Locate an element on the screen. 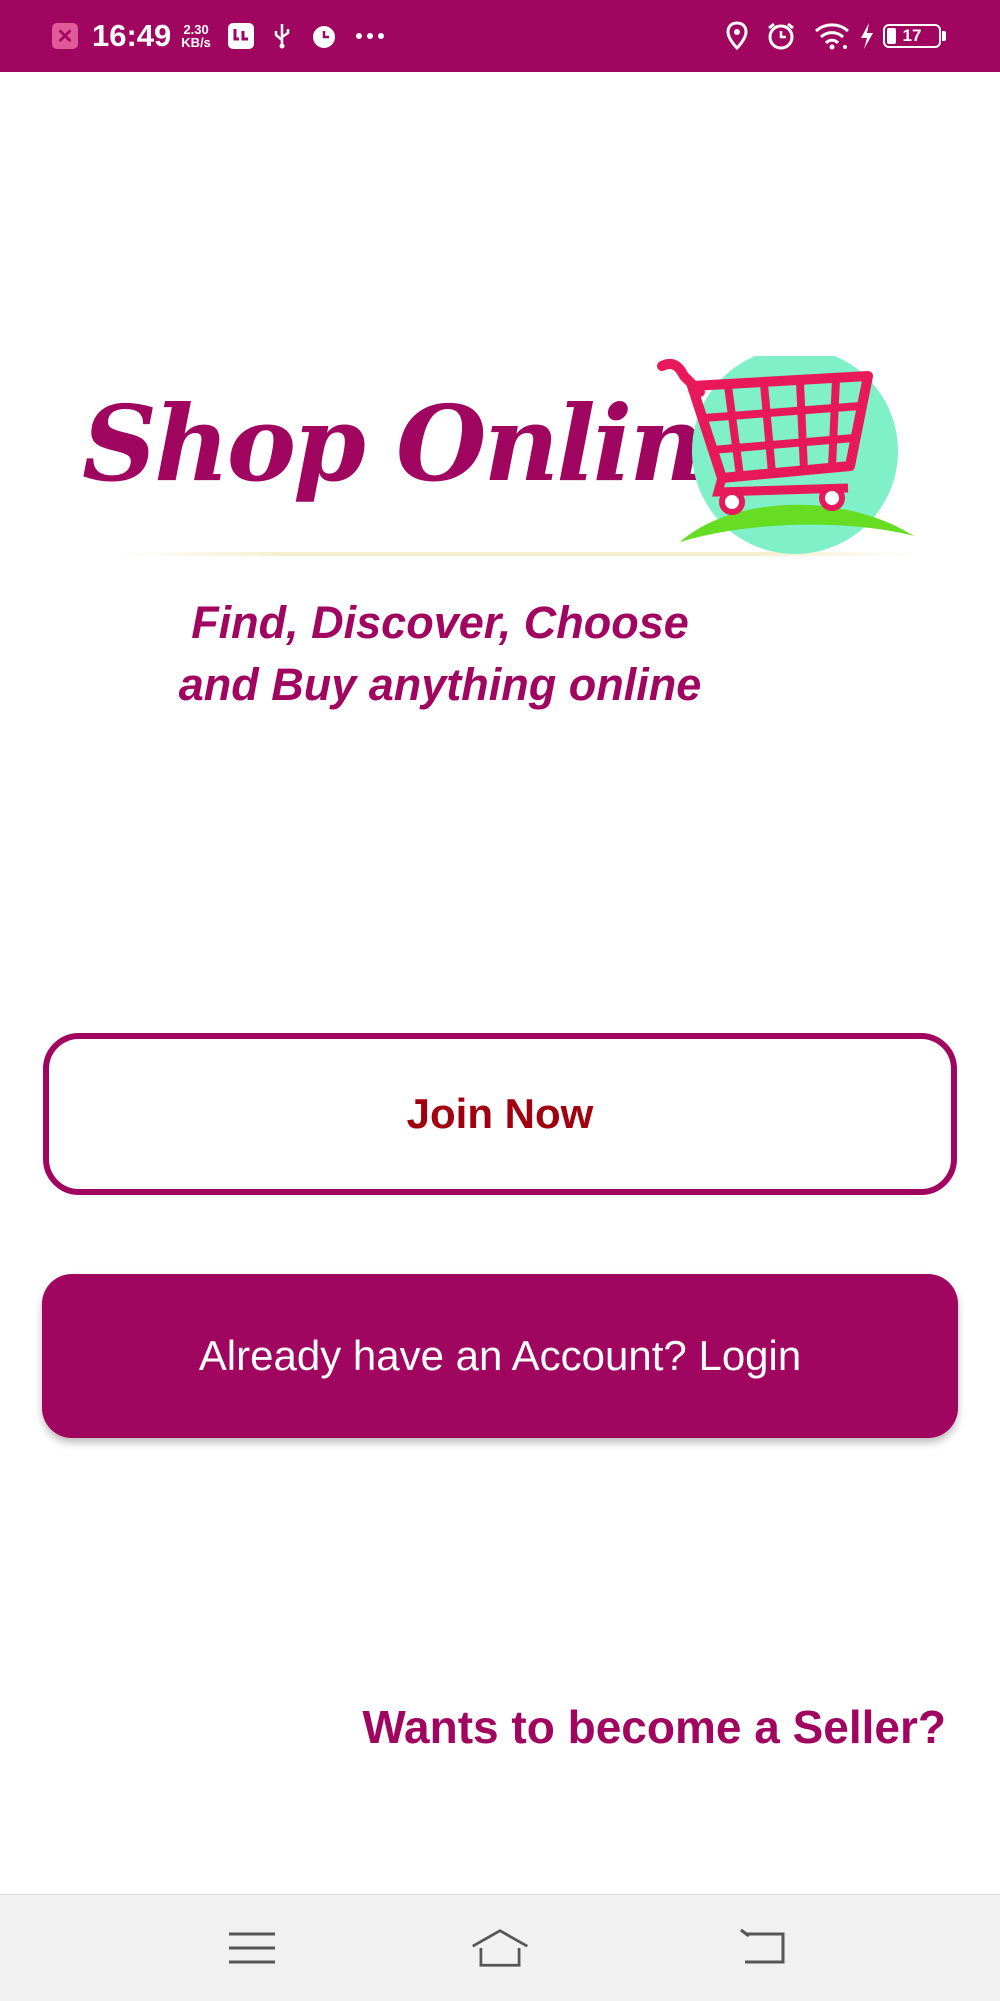 This screenshot has height=2001, width=1000. close-notification-icon: ✕ is located at coordinates (65, 36).